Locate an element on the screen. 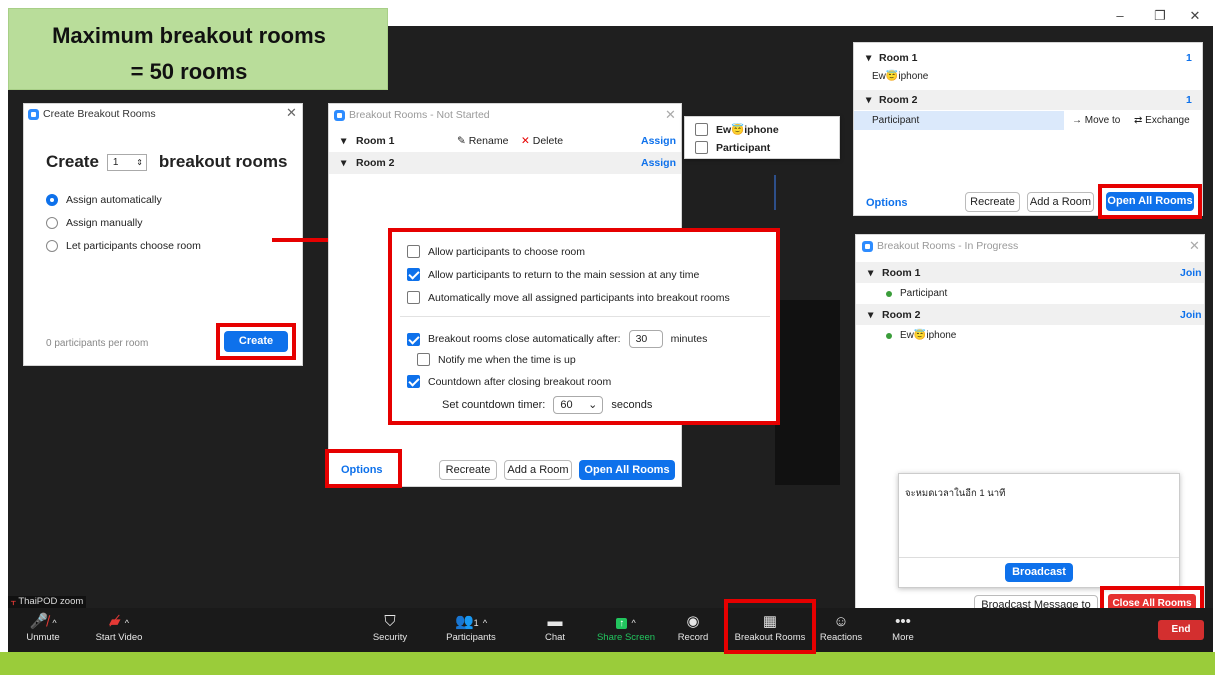 The width and height of the screenshot is (1215, 675). reactions-button: ☺ Reactions is located at coordinates (841, 632).